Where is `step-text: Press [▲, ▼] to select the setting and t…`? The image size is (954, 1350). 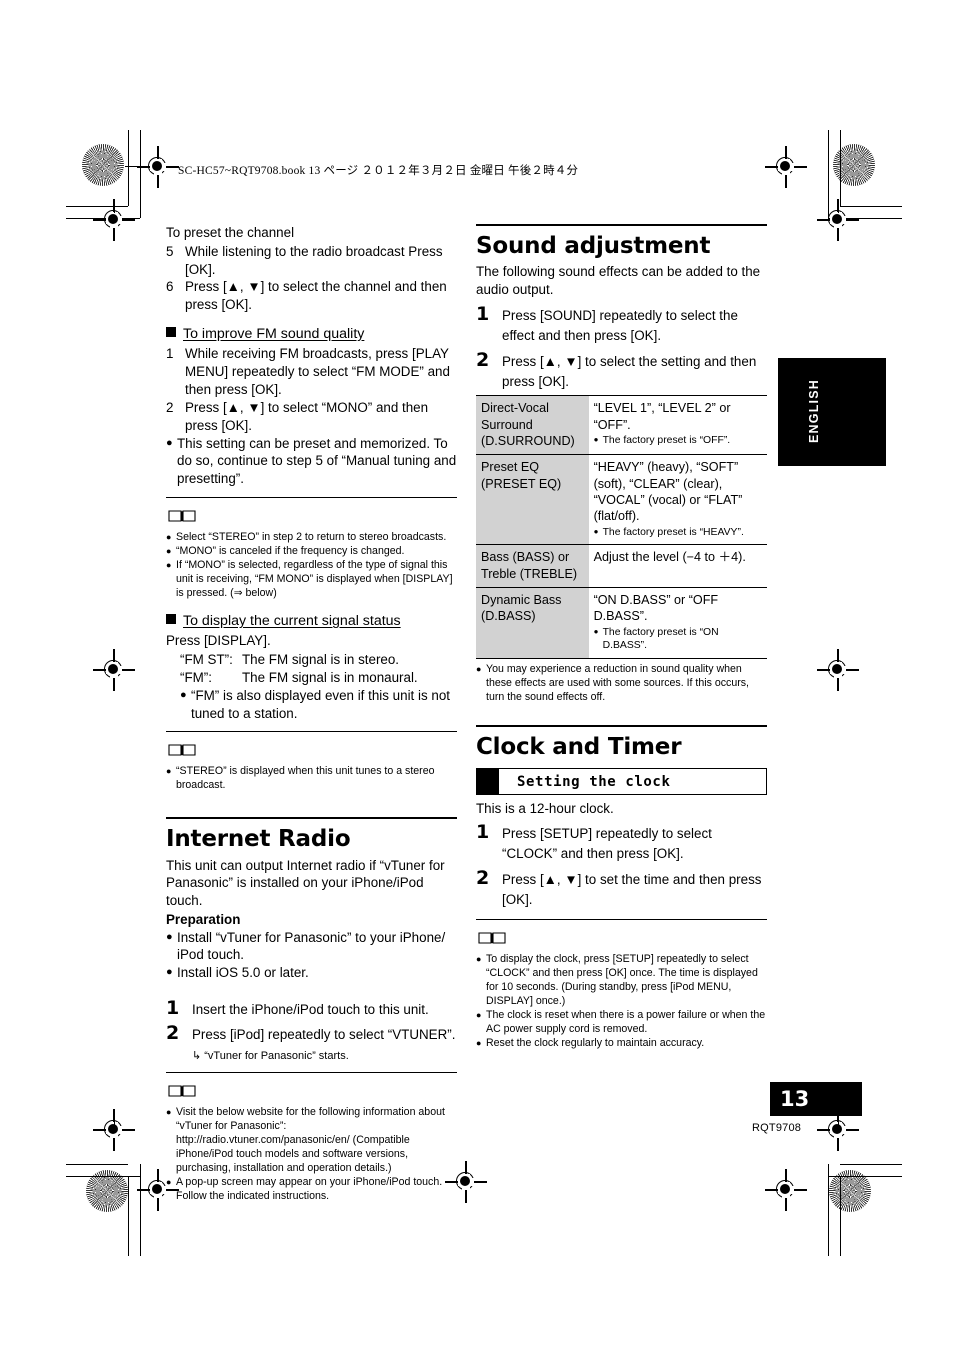 step-text: Press [▲, ▼] to select the setting and t… is located at coordinates (629, 371).